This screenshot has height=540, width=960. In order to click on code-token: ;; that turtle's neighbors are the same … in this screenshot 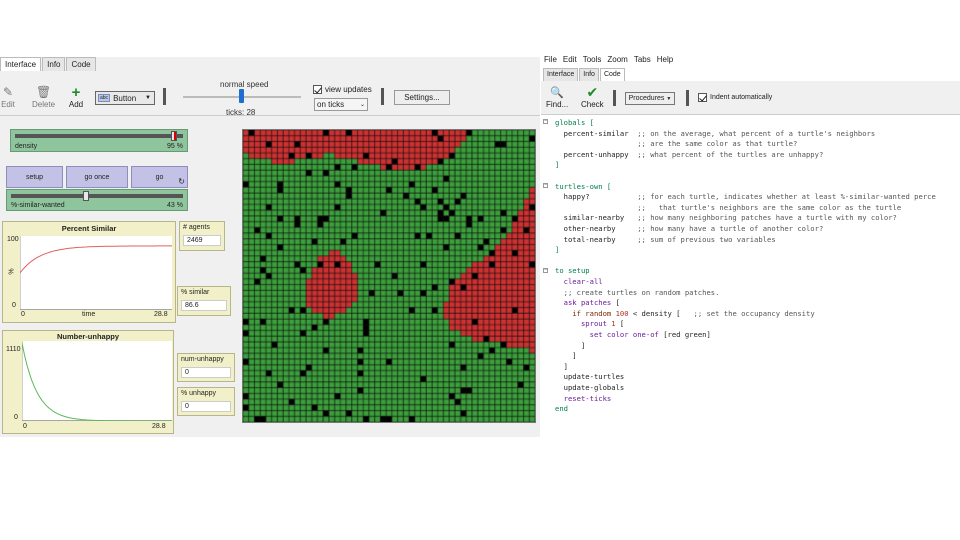, I will do `click(728, 207)`.